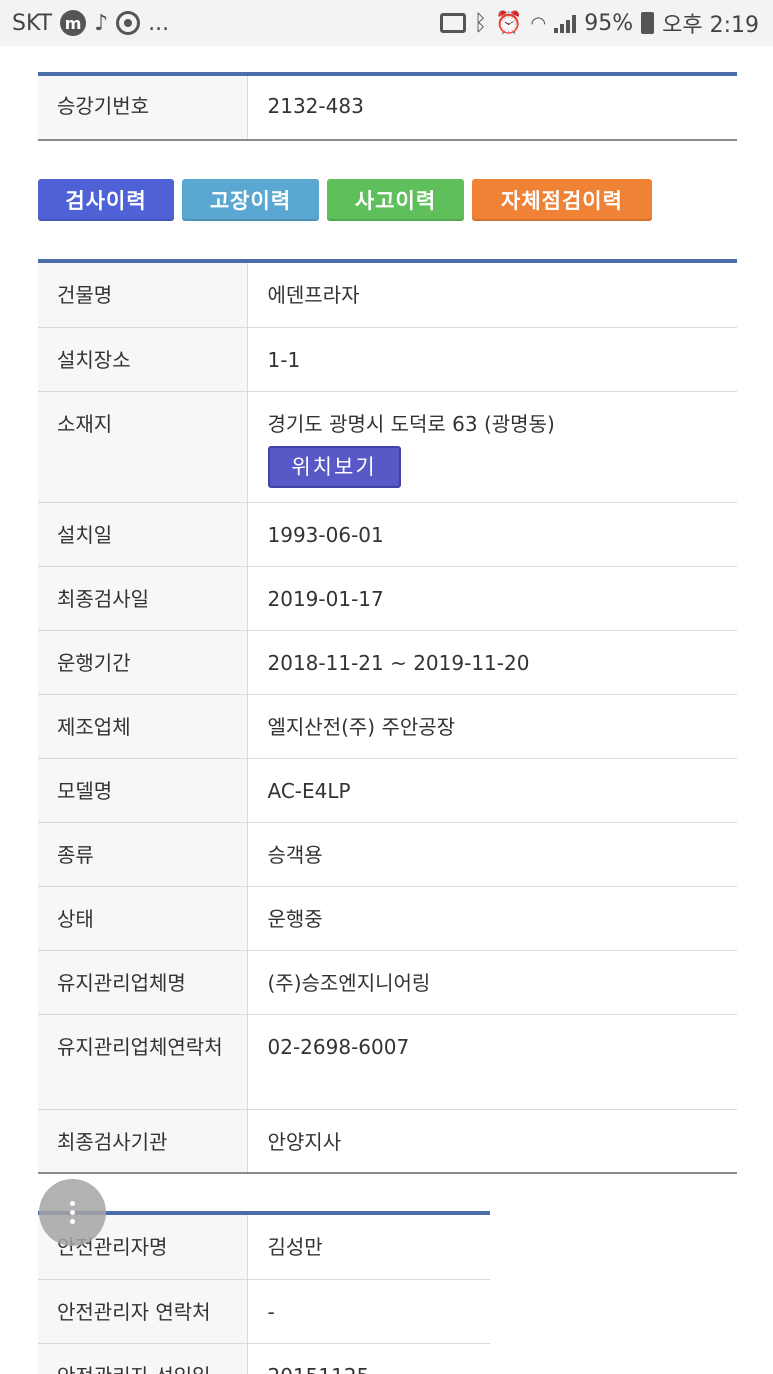 The width and height of the screenshot is (773, 1374). What do you see at coordinates (492, 790) in the screenshot?
I see `model-name-value: AC-E4LP` at bounding box center [492, 790].